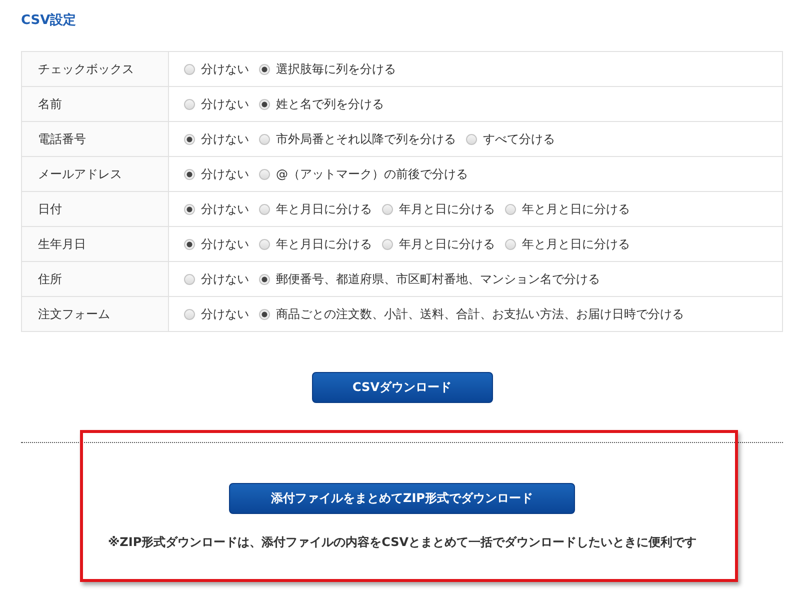  What do you see at coordinates (95, 104) in the screenshot?
I see `setting-label: 名前` at bounding box center [95, 104].